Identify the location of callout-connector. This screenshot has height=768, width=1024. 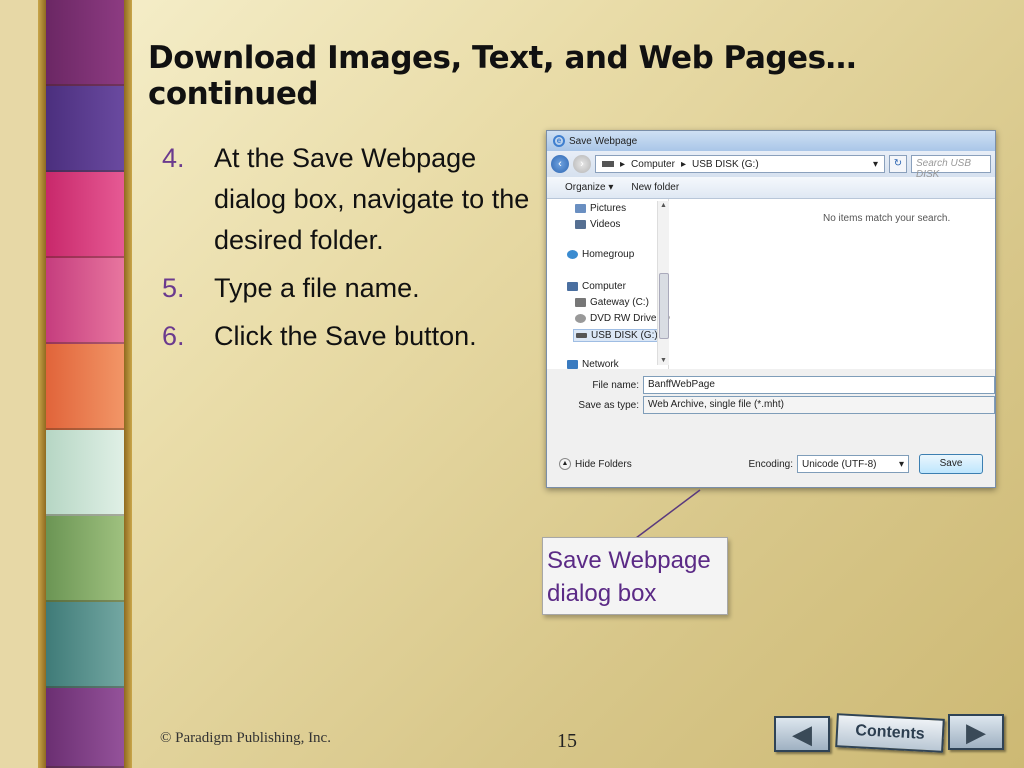
(668, 514).